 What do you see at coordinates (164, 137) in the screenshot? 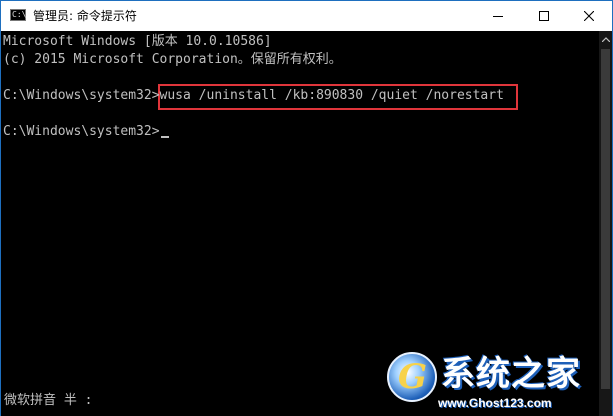
I see `text-cursor` at bounding box center [164, 137].